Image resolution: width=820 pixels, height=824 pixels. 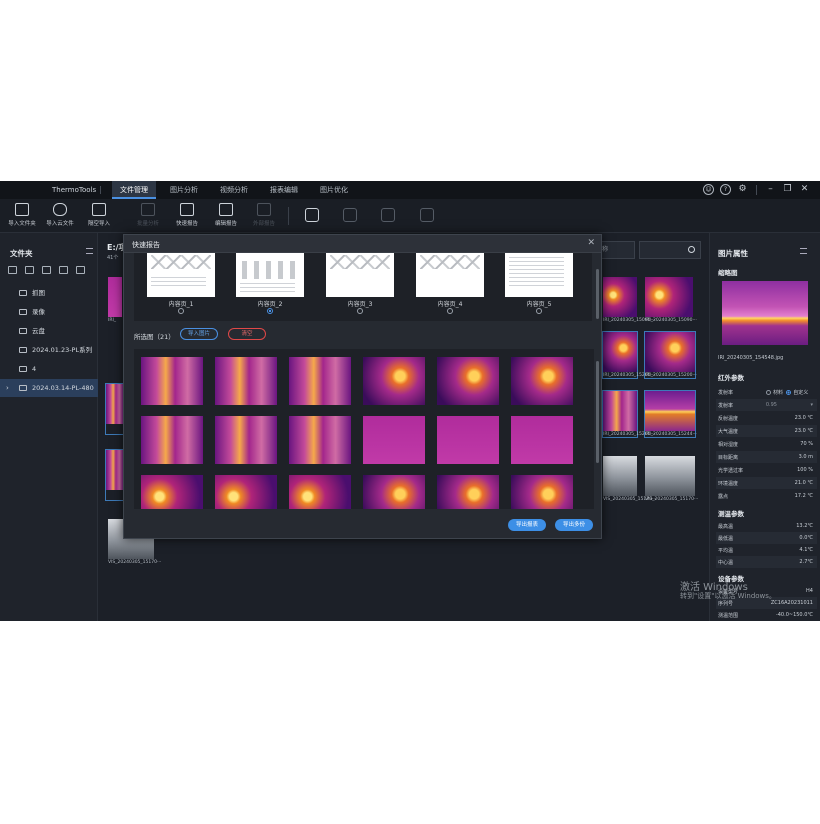 What do you see at coordinates (312, 215) in the screenshot?
I see `text-tool-icon` at bounding box center [312, 215].